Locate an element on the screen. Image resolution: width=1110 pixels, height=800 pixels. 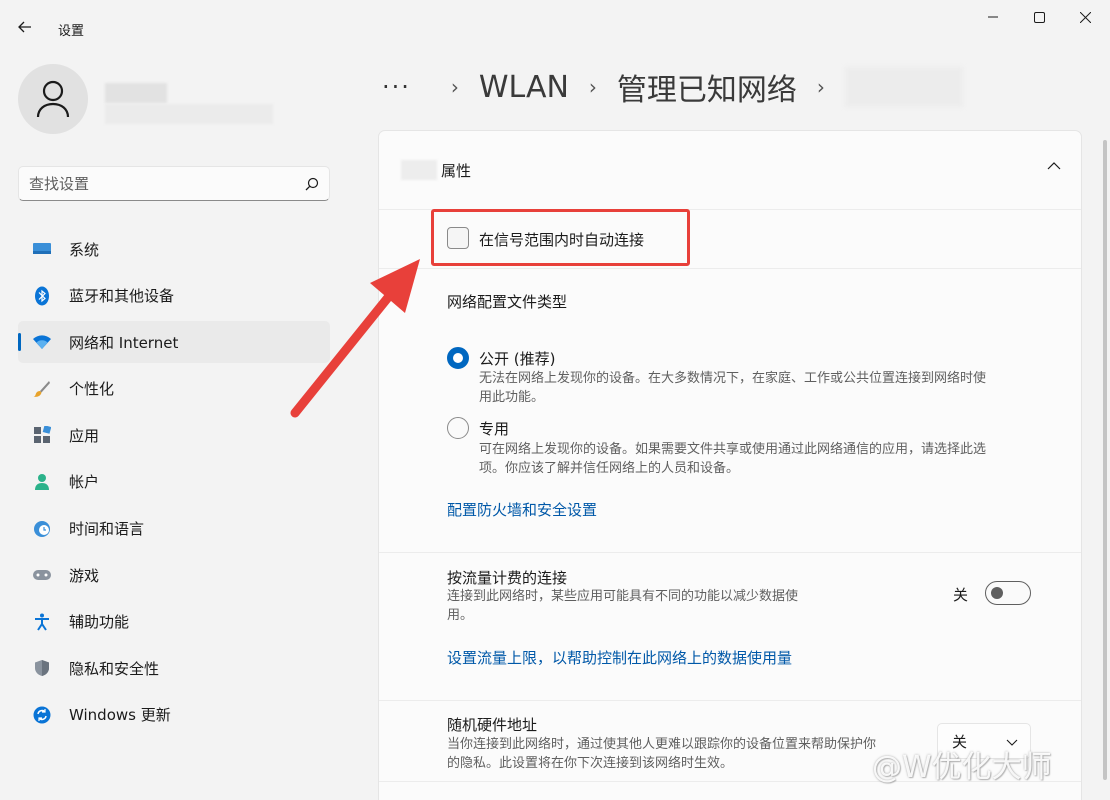
maximize-icon is located at coordinates (1039, 17).